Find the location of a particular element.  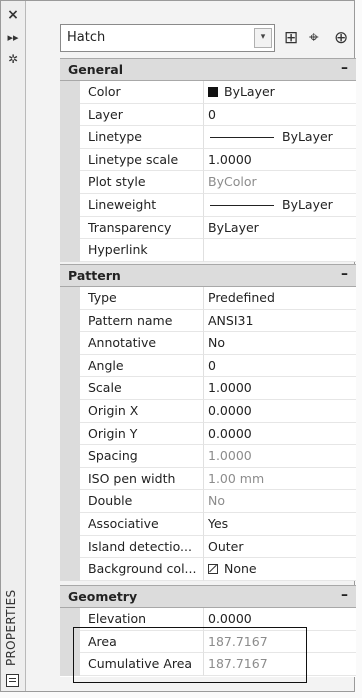

property-name: Pattern name is located at coordinates (142, 321).